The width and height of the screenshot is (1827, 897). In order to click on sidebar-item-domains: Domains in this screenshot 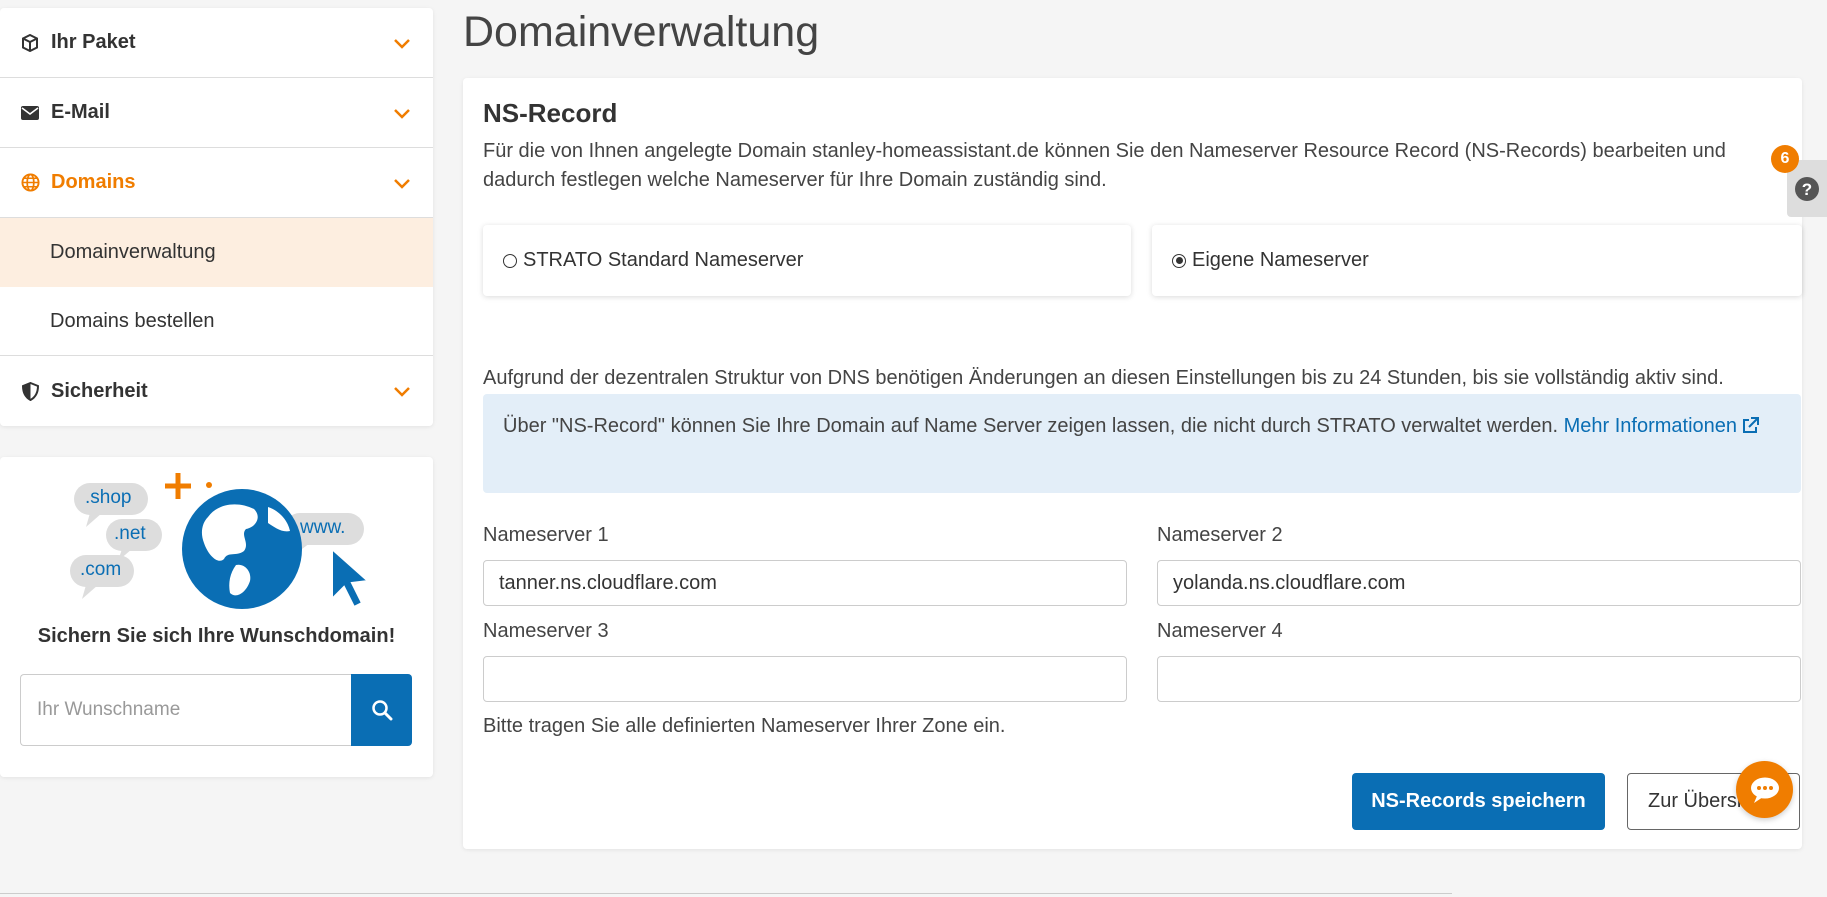, I will do `click(216, 183)`.